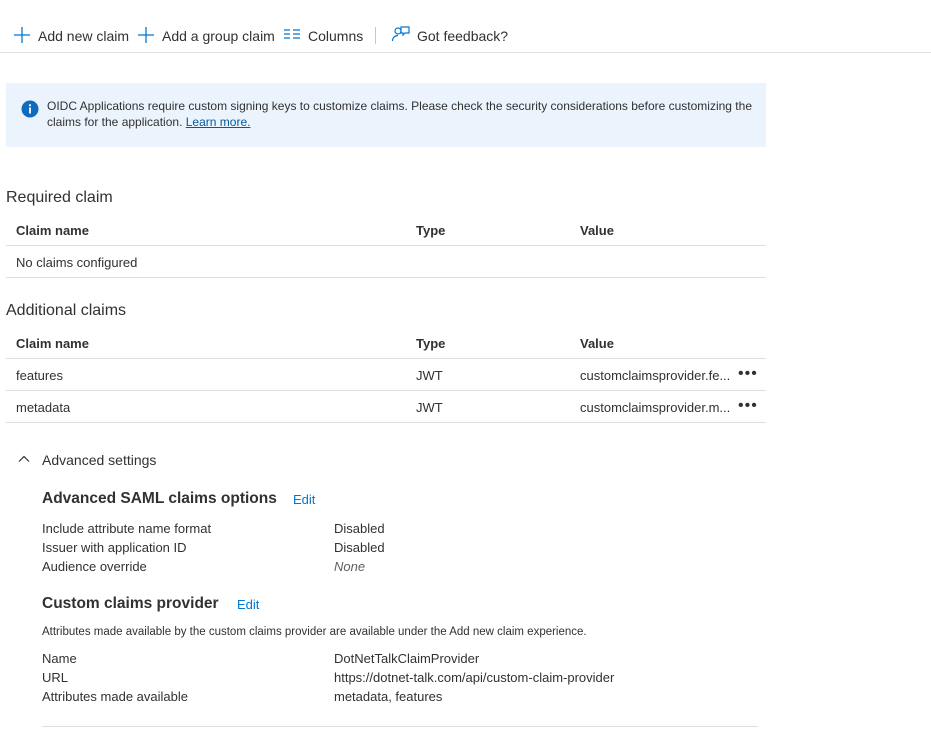 Image resolution: width=931 pixels, height=753 pixels. What do you see at coordinates (304, 499) in the screenshot?
I see `saml-edit-link: Edit` at bounding box center [304, 499].